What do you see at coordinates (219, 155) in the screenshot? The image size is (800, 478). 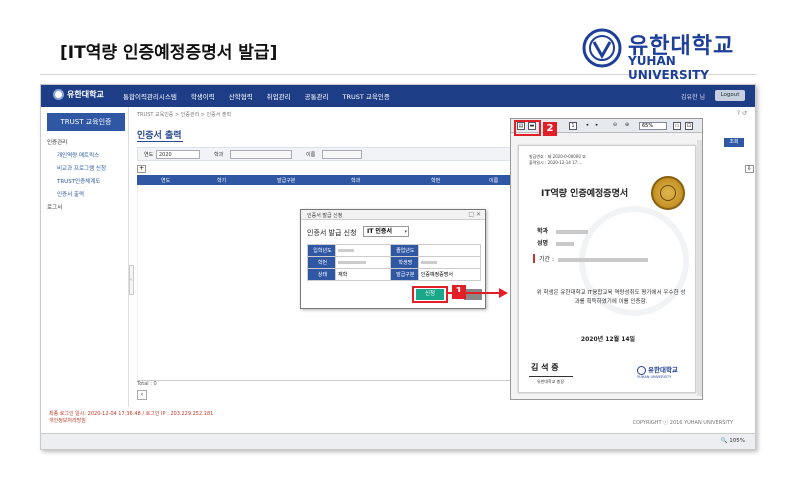 I see `dept-label: 학과` at bounding box center [219, 155].